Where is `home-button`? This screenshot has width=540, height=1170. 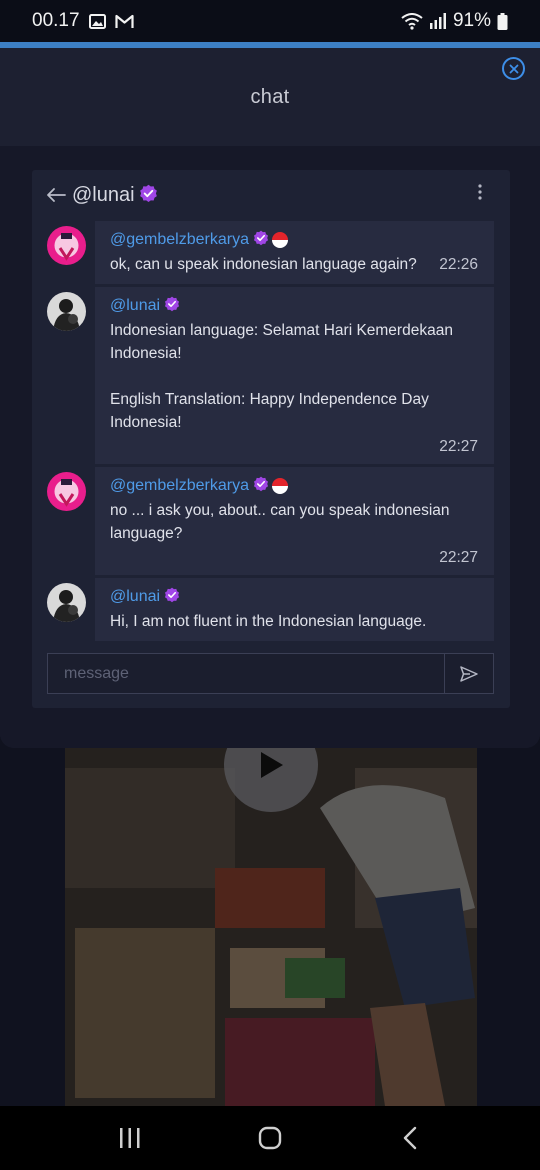 home-button is located at coordinates (270, 1138).